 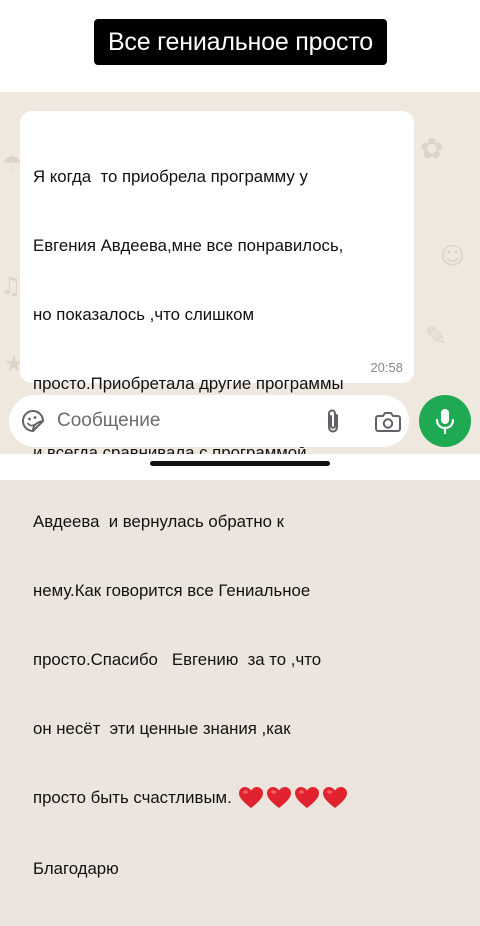 What do you see at coordinates (188, 383) in the screenshot?
I see `message-line: просто.Приобретала другие программы` at bounding box center [188, 383].